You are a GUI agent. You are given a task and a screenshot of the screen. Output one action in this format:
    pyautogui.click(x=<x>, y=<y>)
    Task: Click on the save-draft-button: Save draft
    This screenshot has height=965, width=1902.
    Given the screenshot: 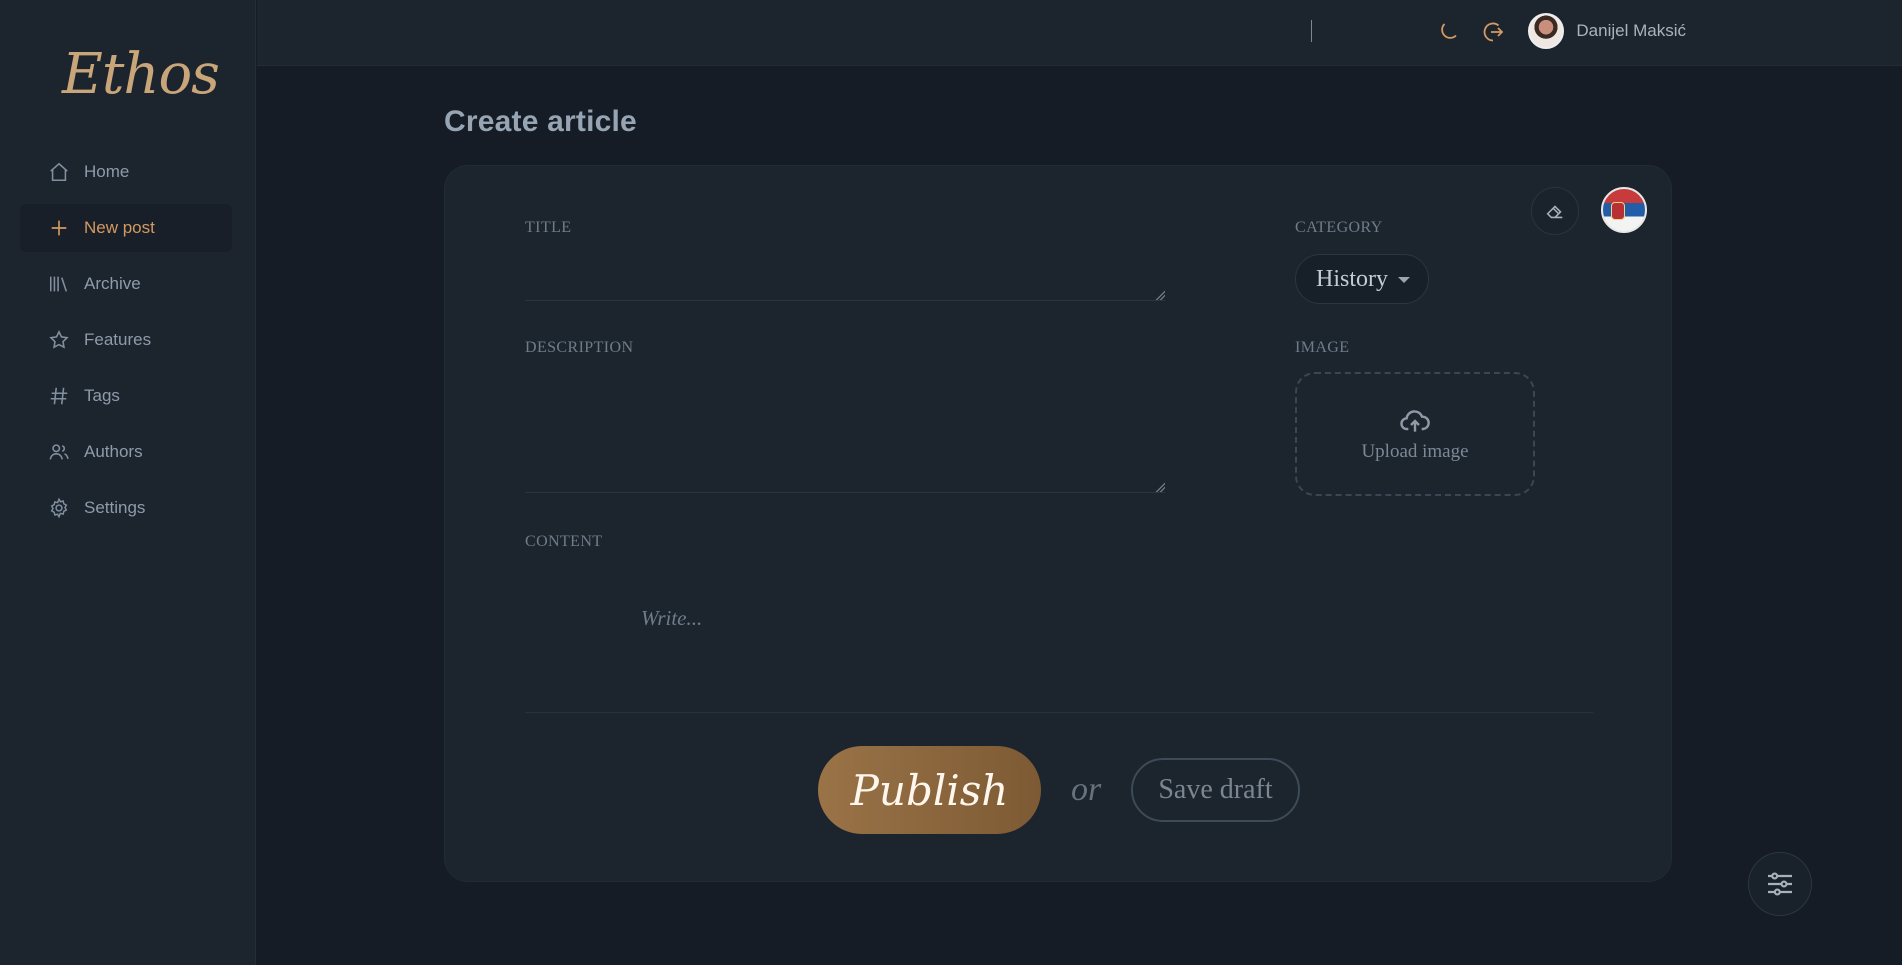 What is the action you would take?
    pyautogui.click(x=1215, y=790)
    